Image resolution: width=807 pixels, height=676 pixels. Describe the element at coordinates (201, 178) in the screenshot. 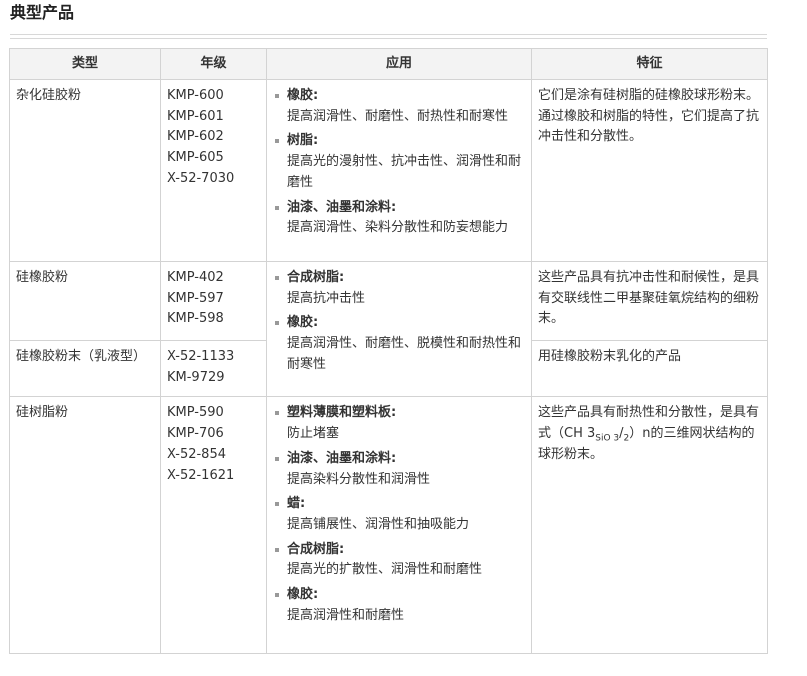

I see `grade-item: X-52-7030` at that location.